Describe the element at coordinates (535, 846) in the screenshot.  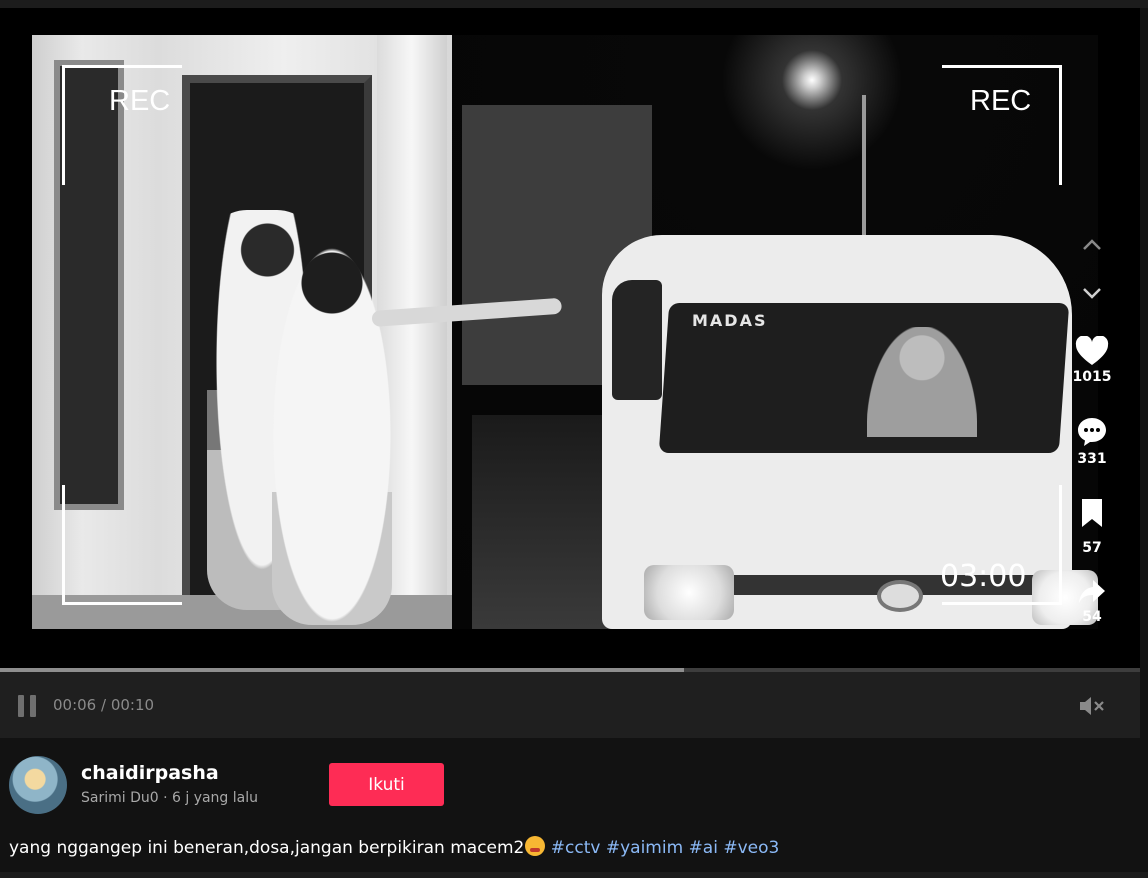
I see `emoji-icon` at that location.